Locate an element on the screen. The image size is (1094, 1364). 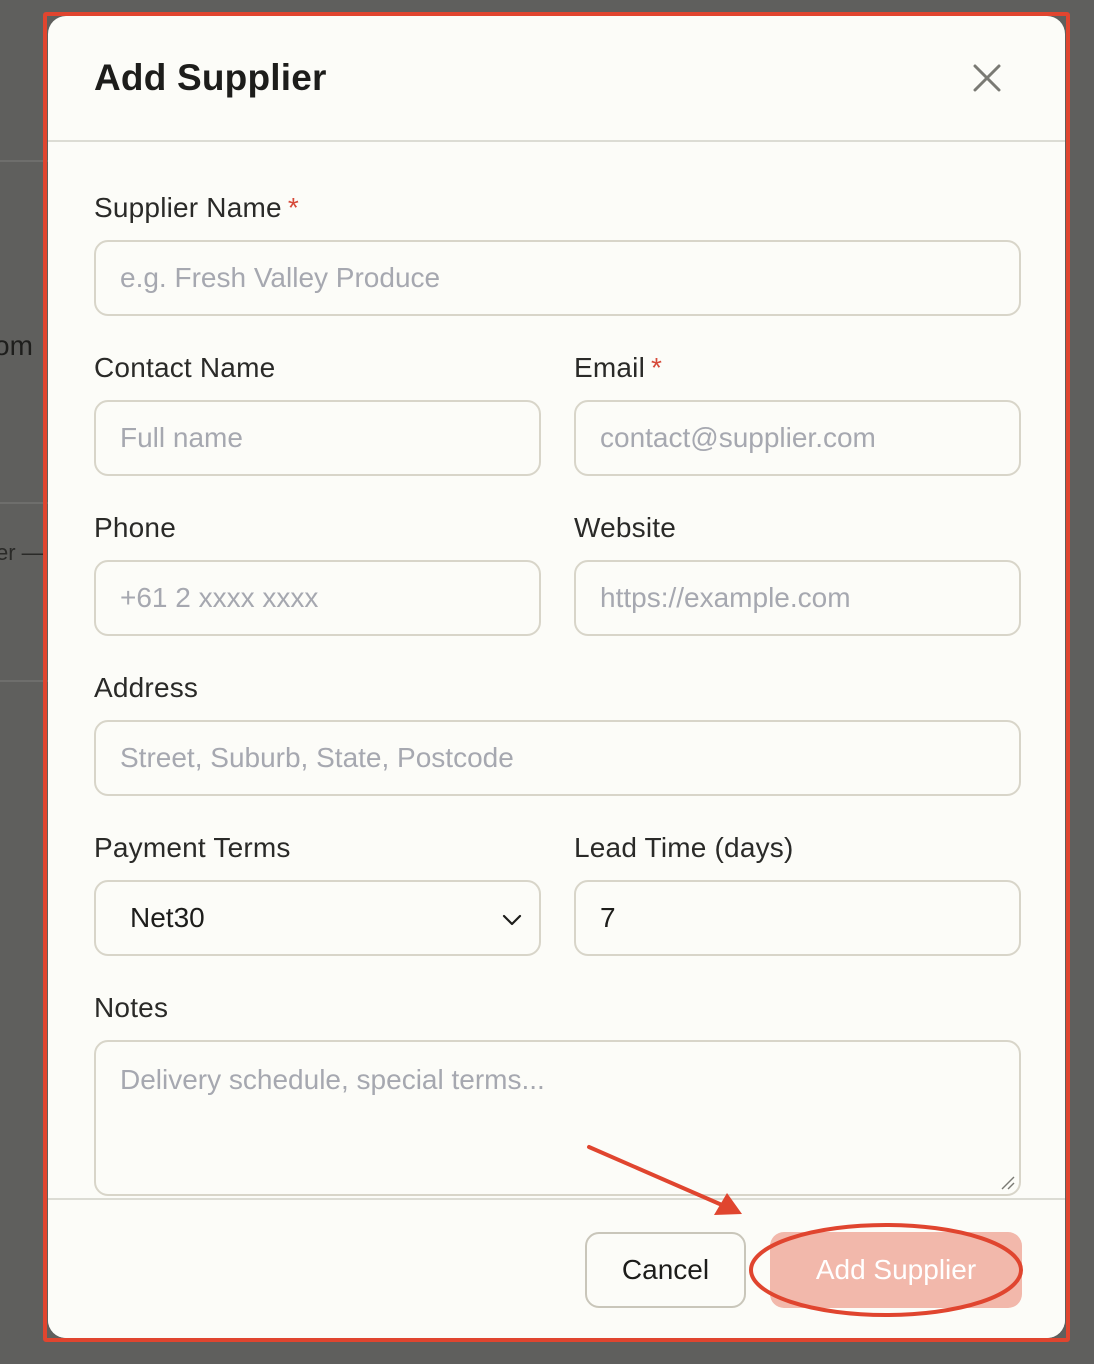
add-supplier-button: Add Supplier is located at coordinates (896, 1270).